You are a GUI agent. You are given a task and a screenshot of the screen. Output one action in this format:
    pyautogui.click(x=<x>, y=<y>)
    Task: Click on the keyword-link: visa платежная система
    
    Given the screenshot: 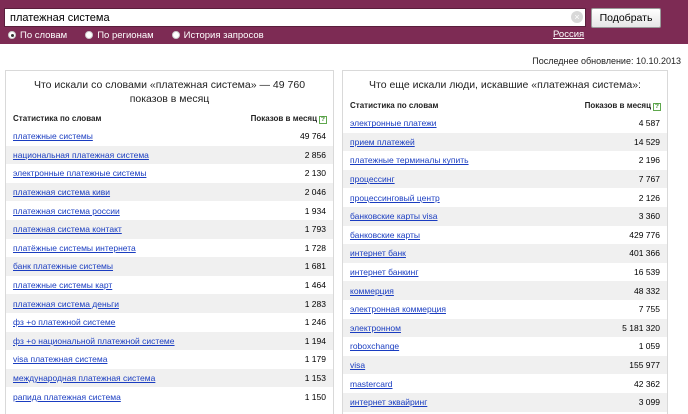 What is the action you would take?
    pyautogui.click(x=60, y=359)
    